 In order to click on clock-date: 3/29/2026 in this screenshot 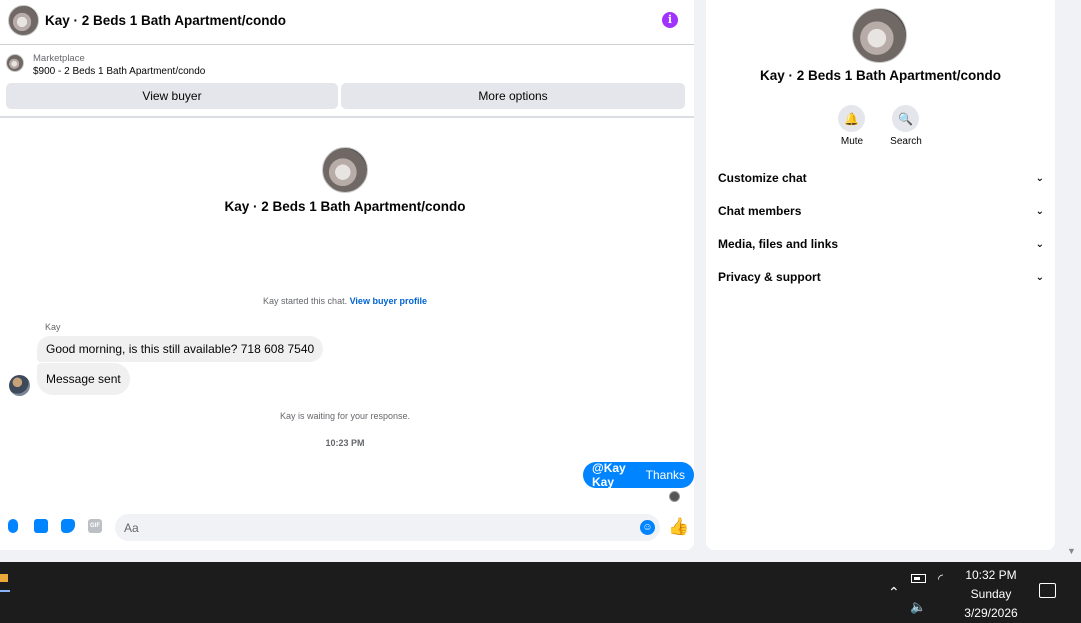, I will do `click(991, 613)`.